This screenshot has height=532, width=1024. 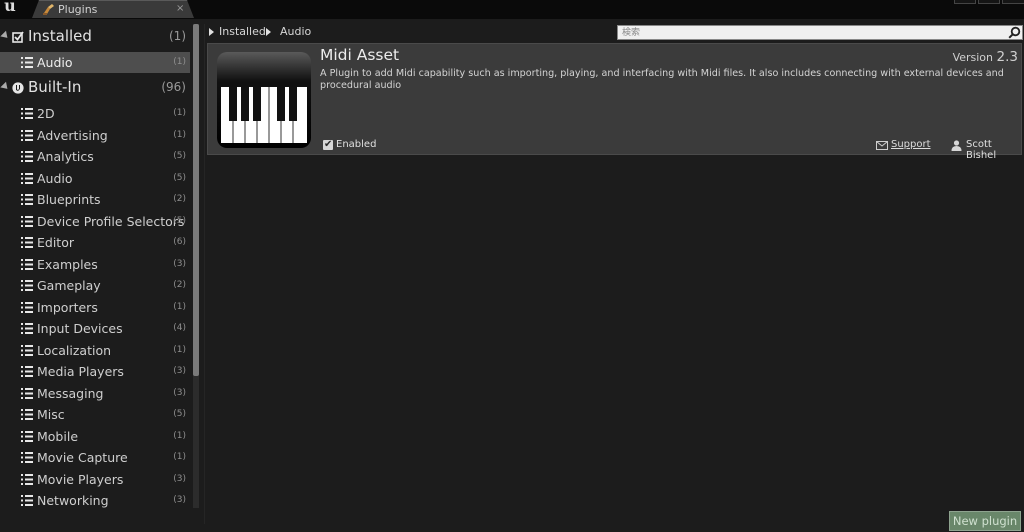 I want to click on category-installed: Installed (1), so click(x=95, y=37).